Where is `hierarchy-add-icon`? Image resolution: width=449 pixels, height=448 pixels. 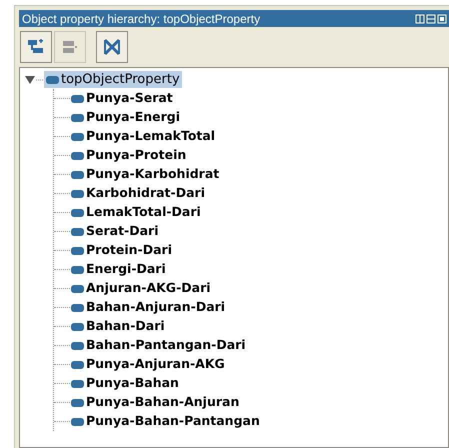 hierarchy-add-icon is located at coordinates (36, 47).